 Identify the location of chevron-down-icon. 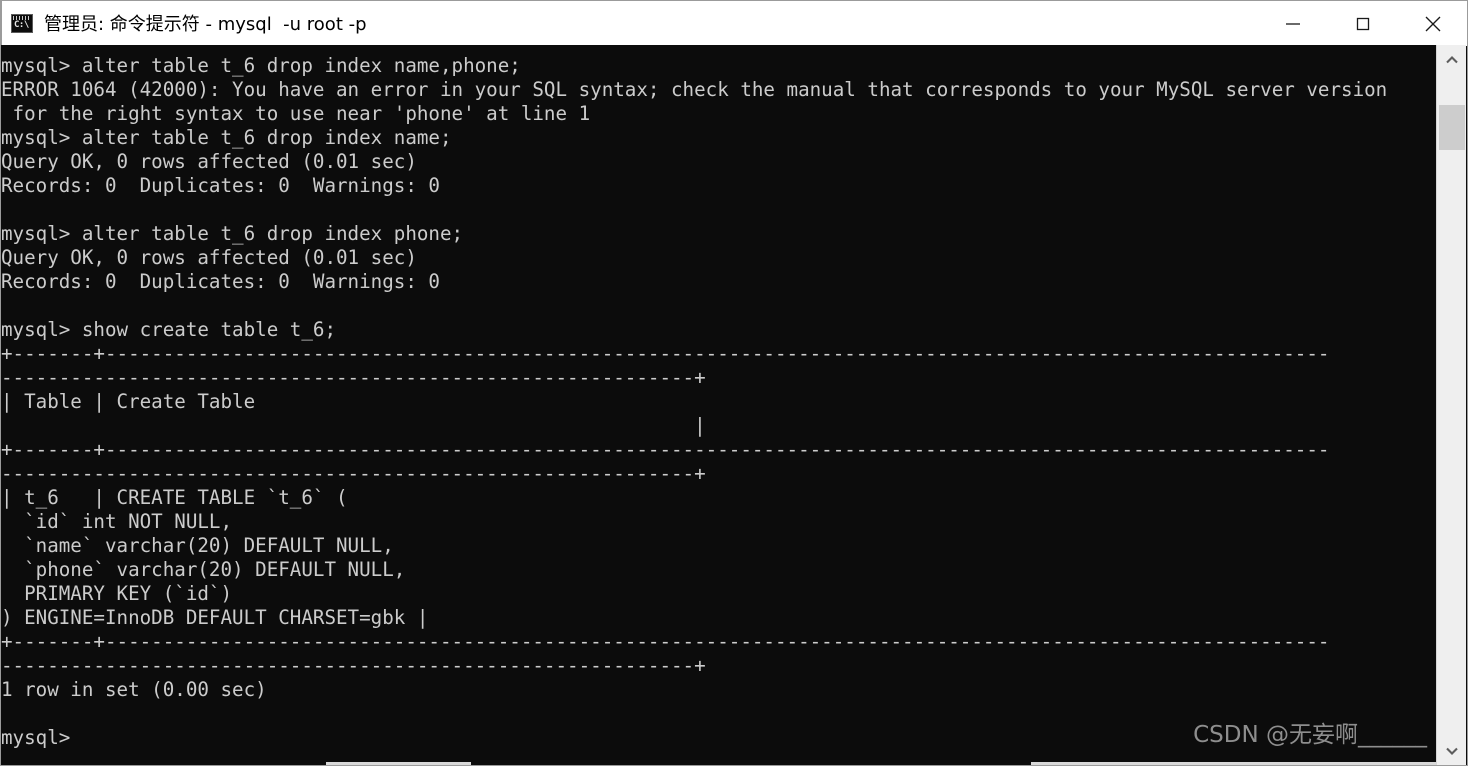
(1452, 751).